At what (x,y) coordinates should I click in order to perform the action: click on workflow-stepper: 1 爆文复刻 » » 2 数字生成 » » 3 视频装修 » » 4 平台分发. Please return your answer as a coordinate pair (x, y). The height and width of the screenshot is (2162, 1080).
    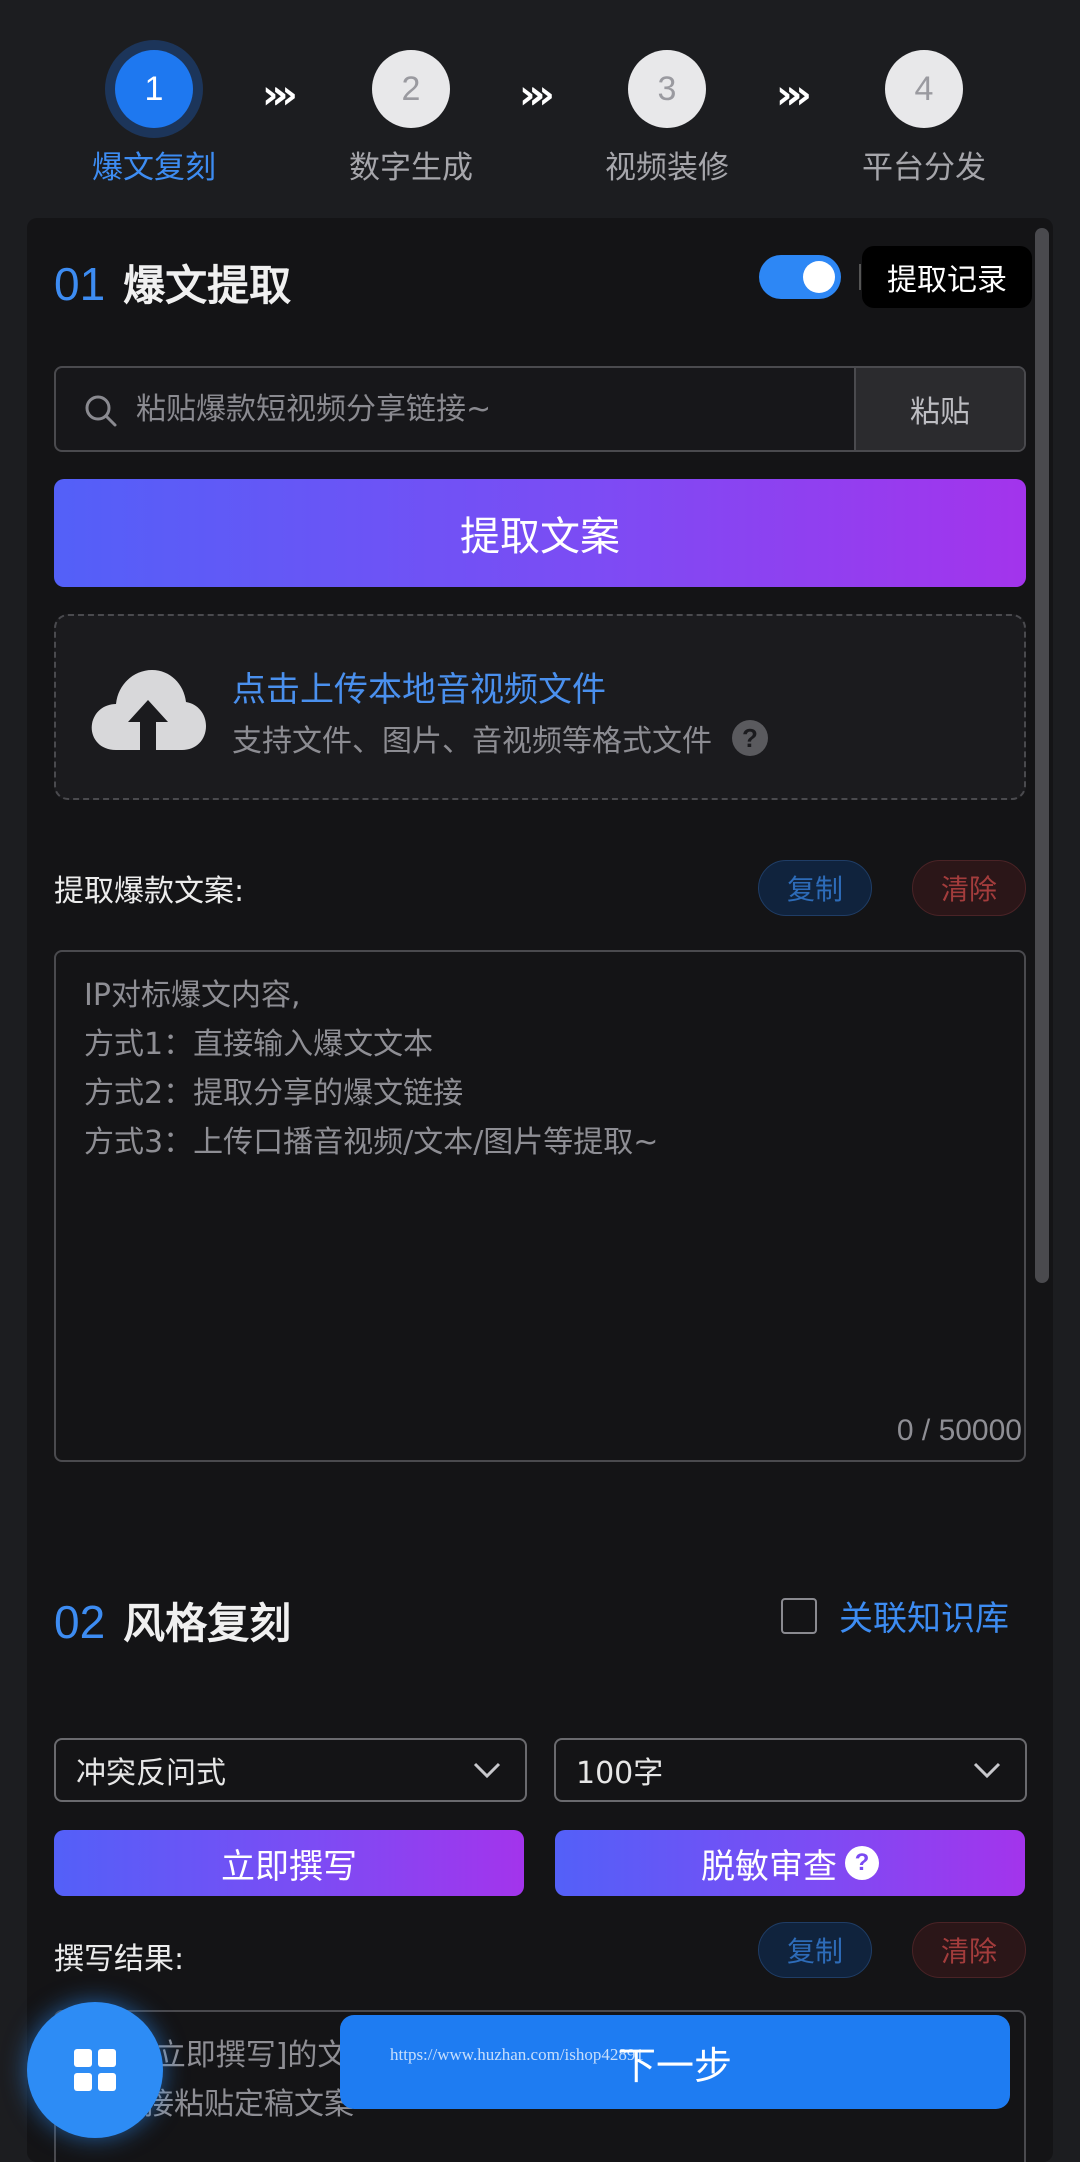
    Looking at the image, I should click on (540, 105).